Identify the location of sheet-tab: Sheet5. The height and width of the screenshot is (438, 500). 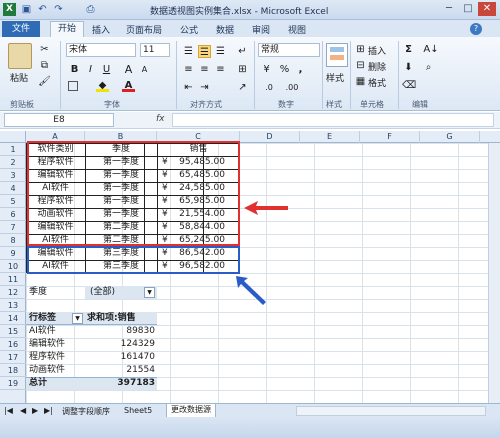
(138, 410).